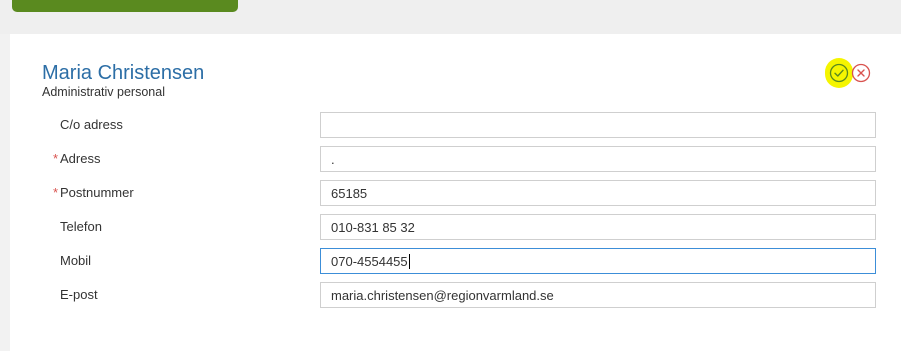 Image resolution: width=901 pixels, height=351 pixels. I want to click on form-actions, so click(855, 73).